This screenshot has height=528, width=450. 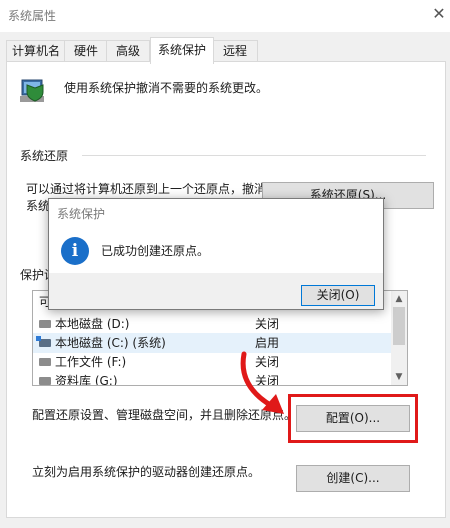 I want to click on scroll-thumb, so click(x=399, y=326).